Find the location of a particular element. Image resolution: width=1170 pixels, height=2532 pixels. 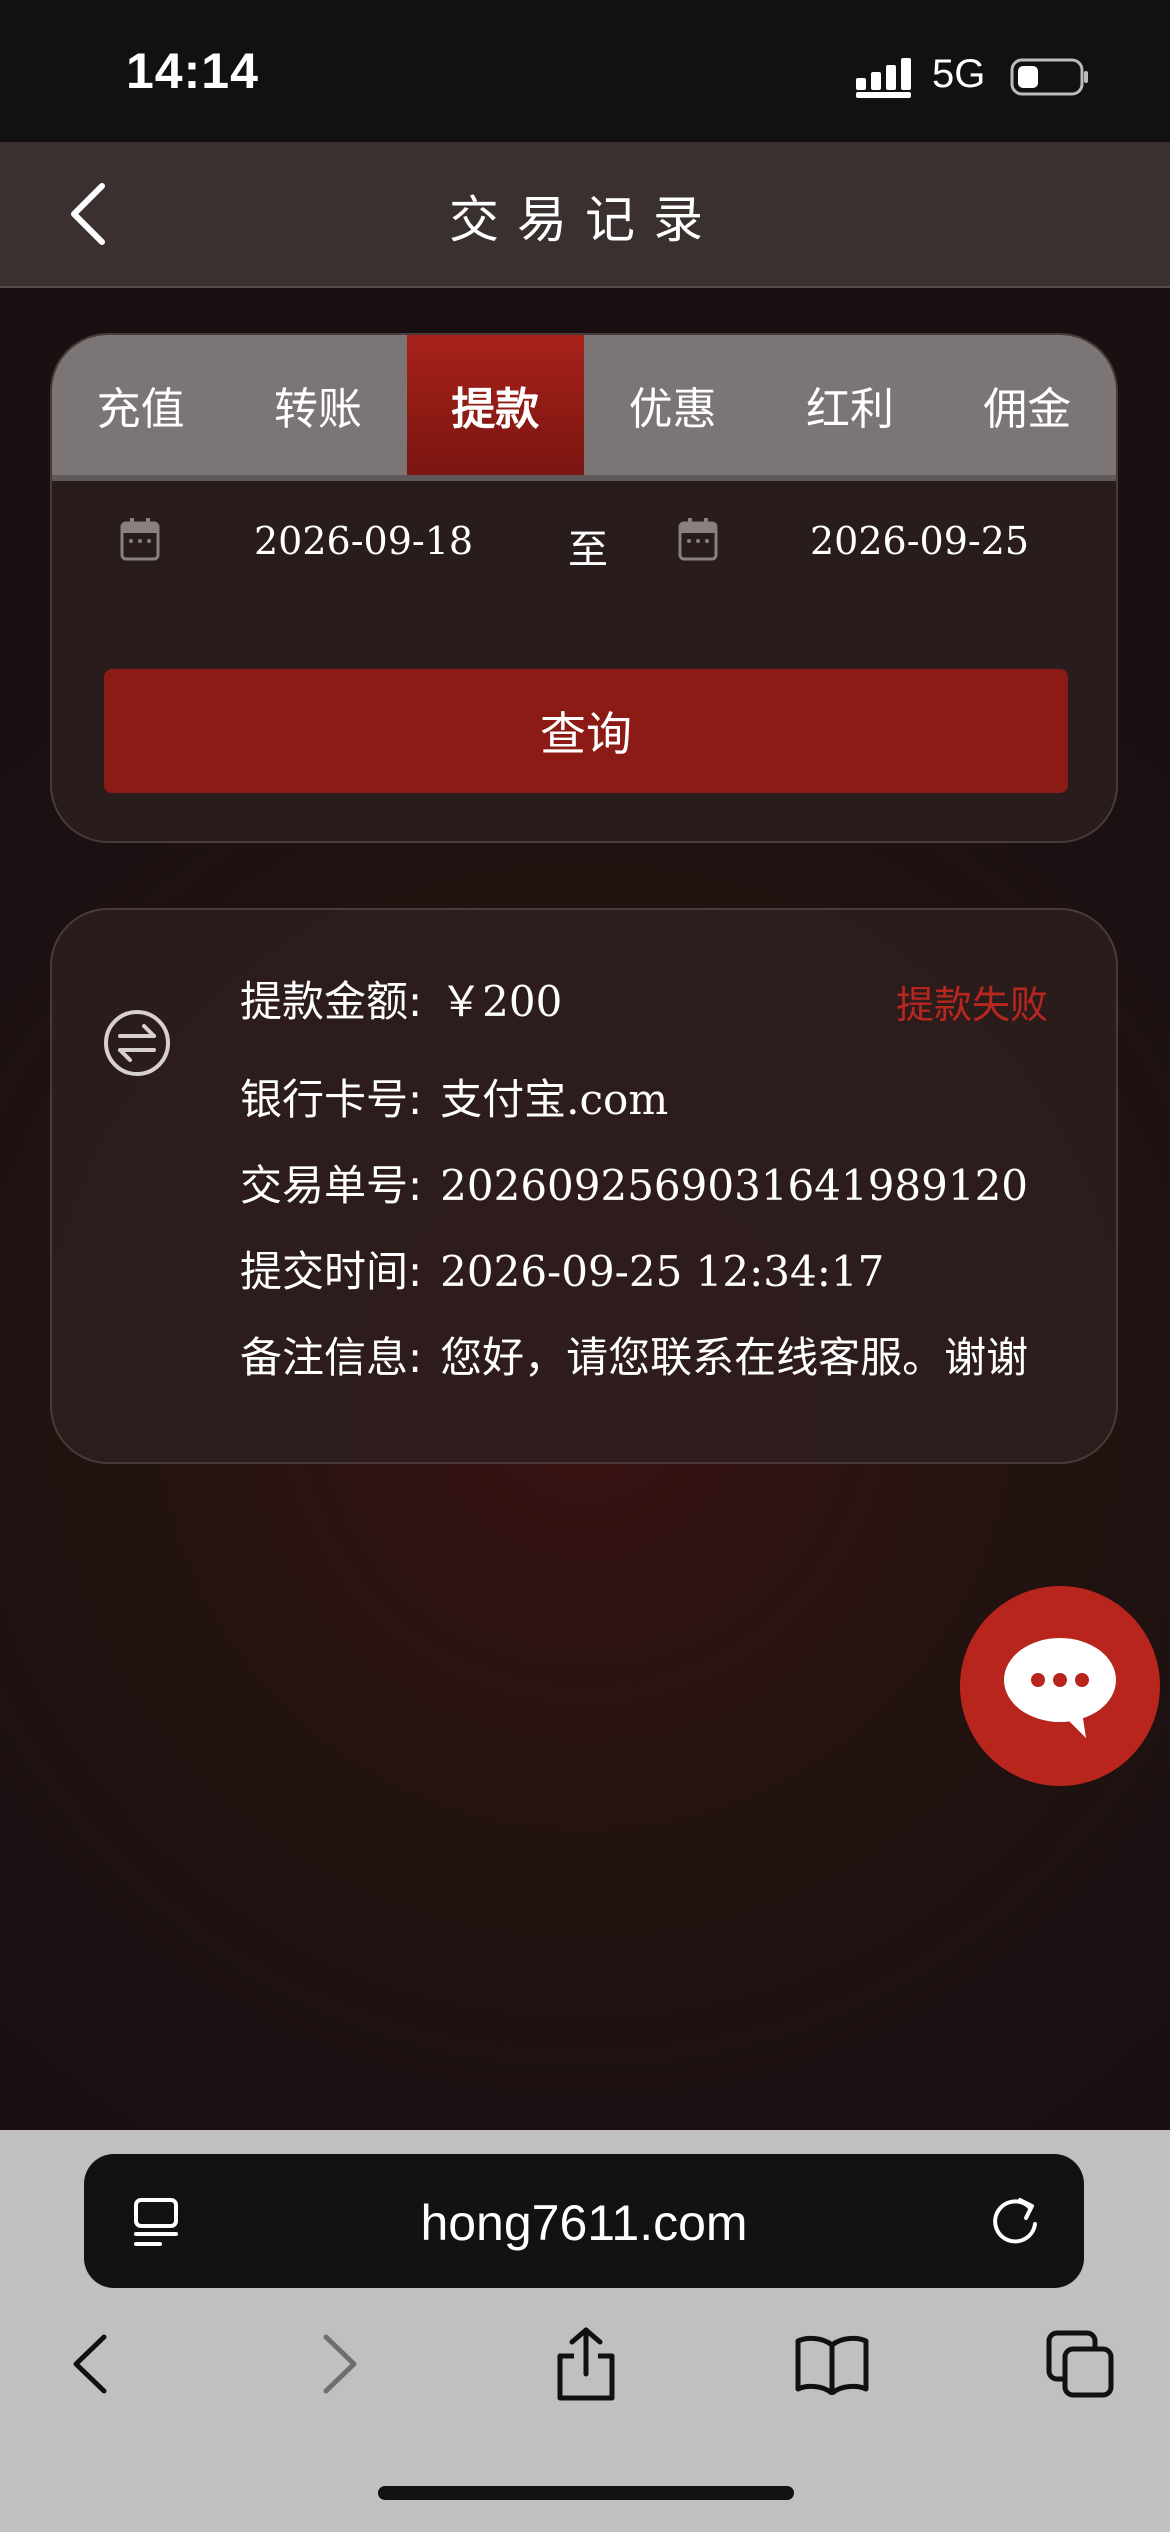

end-date-field: 2026-09-25 is located at coordinates (919, 541).